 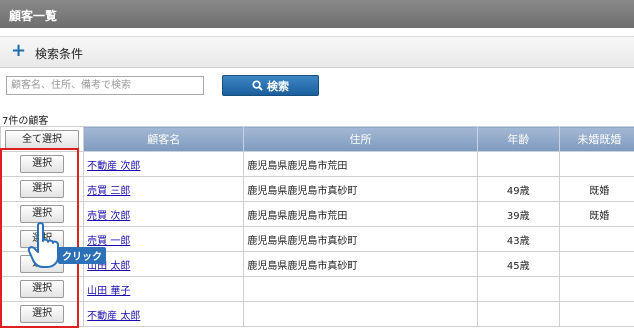 What do you see at coordinates (105, 85) in the screenshot?
I see `search-input` at bounding box center [105, 85].